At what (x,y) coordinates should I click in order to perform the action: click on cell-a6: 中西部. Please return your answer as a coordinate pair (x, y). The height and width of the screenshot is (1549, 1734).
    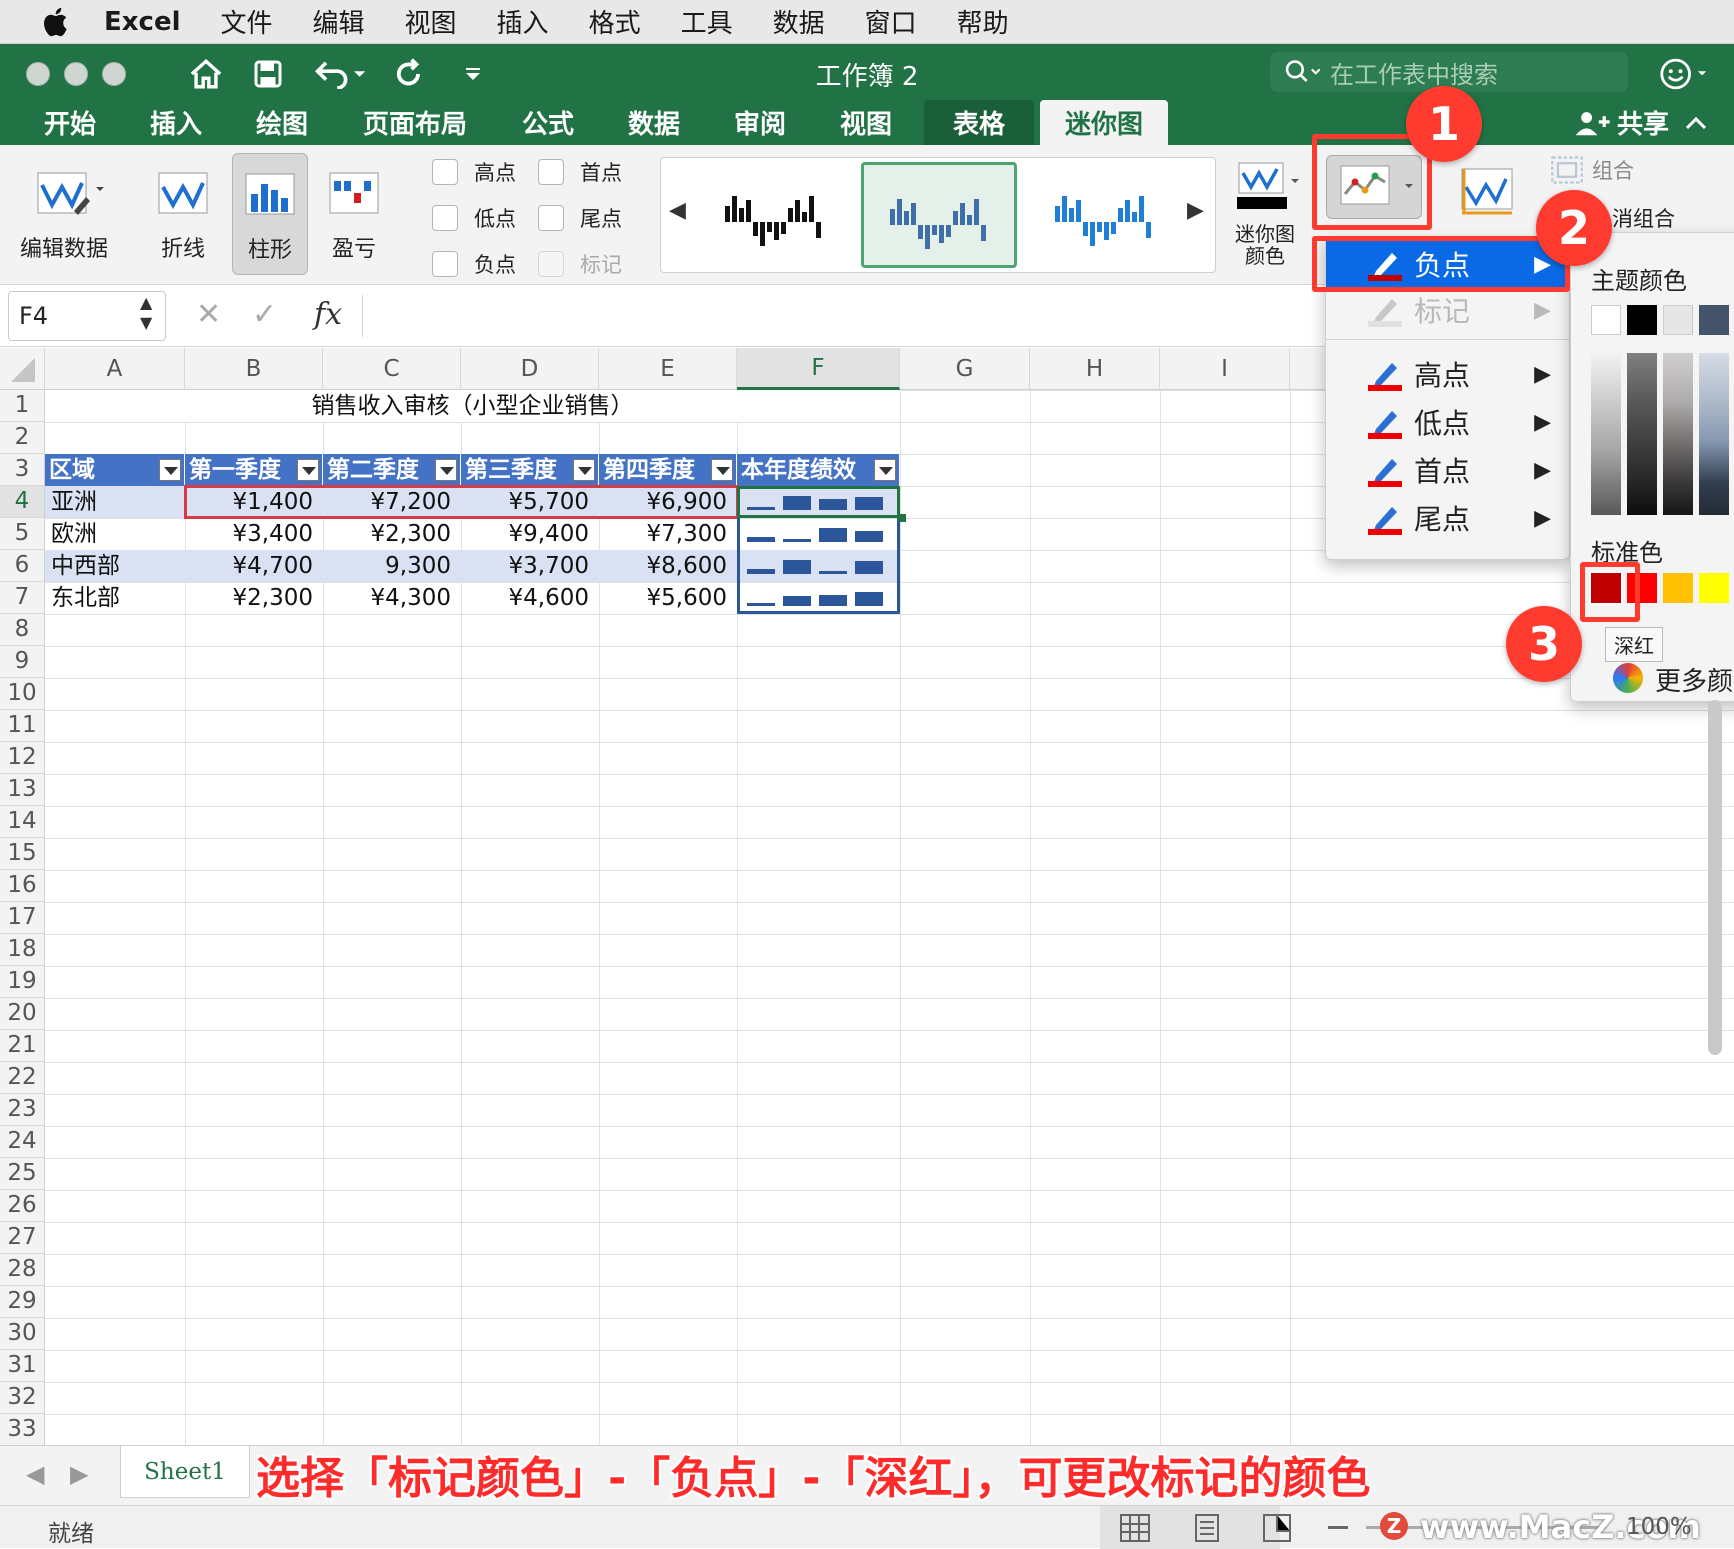
    Looking at the image, I should click on (115, 566).